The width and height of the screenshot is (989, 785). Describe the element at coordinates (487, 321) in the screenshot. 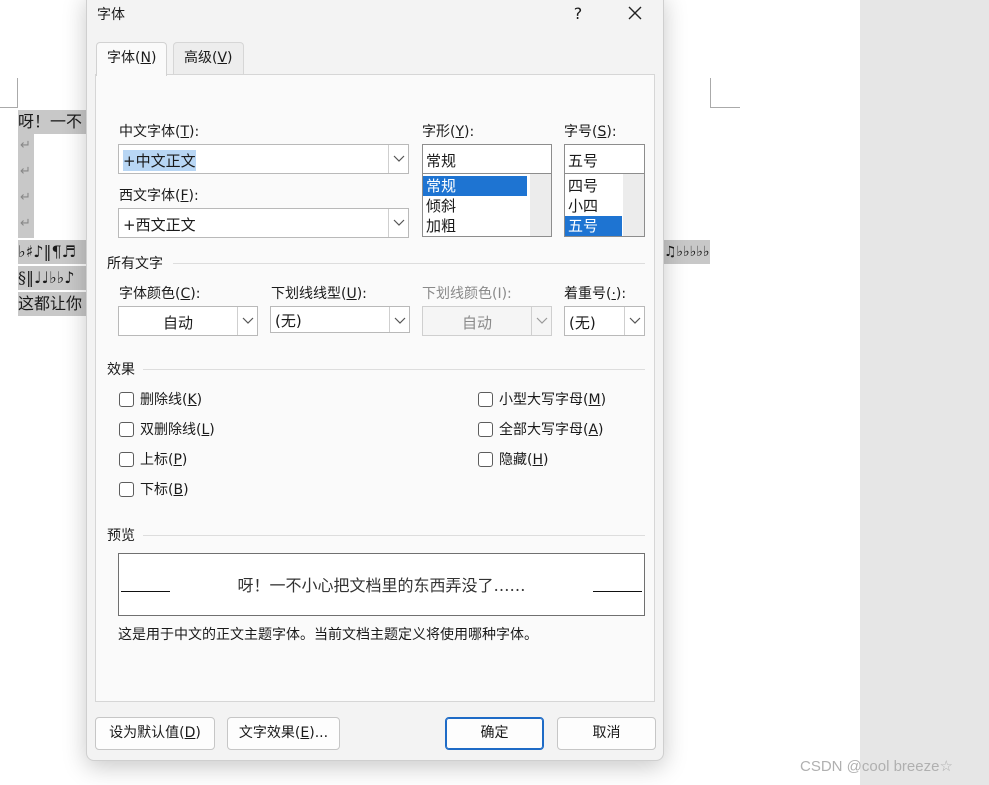

I see `underline-color-select: 自动` at that location.